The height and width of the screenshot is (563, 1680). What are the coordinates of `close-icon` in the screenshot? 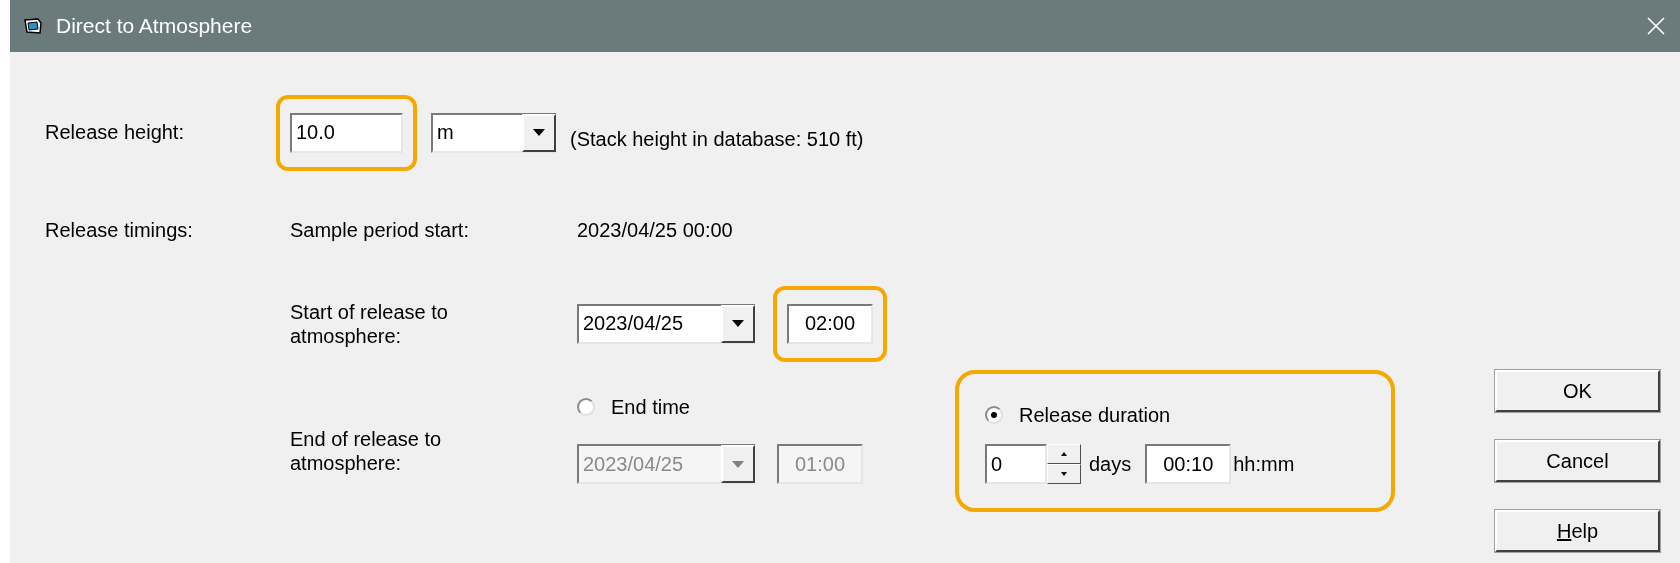 It's located at (1656, 26).